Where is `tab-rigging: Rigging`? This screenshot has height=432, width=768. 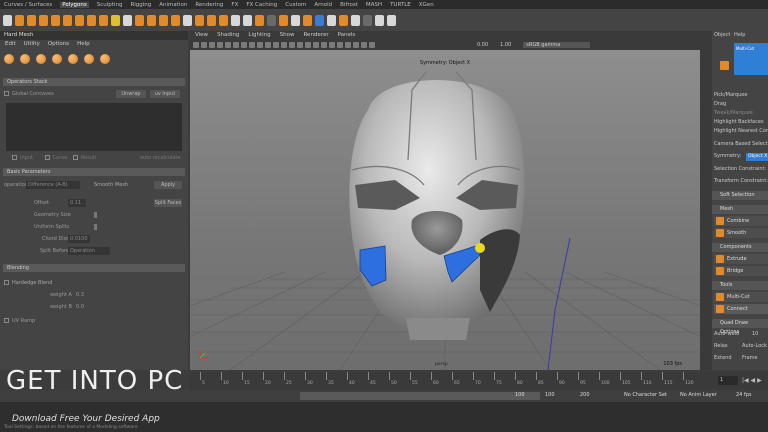 tab-rigging: Rigging is located at coordinates (140, 5).